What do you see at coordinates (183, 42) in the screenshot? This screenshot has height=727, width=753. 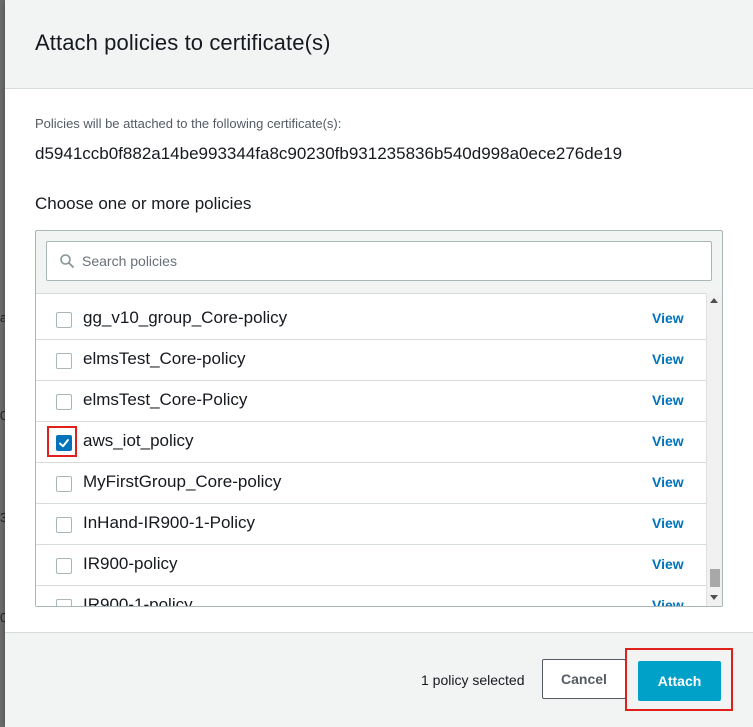 I see `dialog-title: Attach policies to certificate(s)` at bounding box center [183, 42].